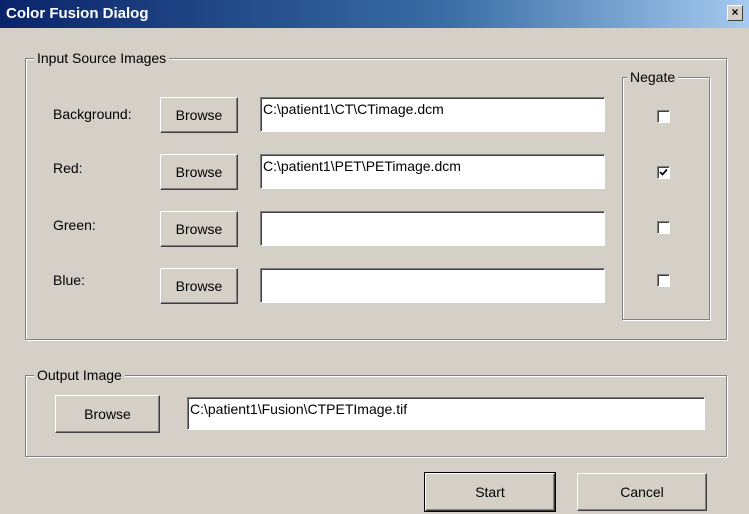  Describe the element at coordinates (77, 13) in the screenshot. I see `window-title: Color Fusion Dialog` at that location.